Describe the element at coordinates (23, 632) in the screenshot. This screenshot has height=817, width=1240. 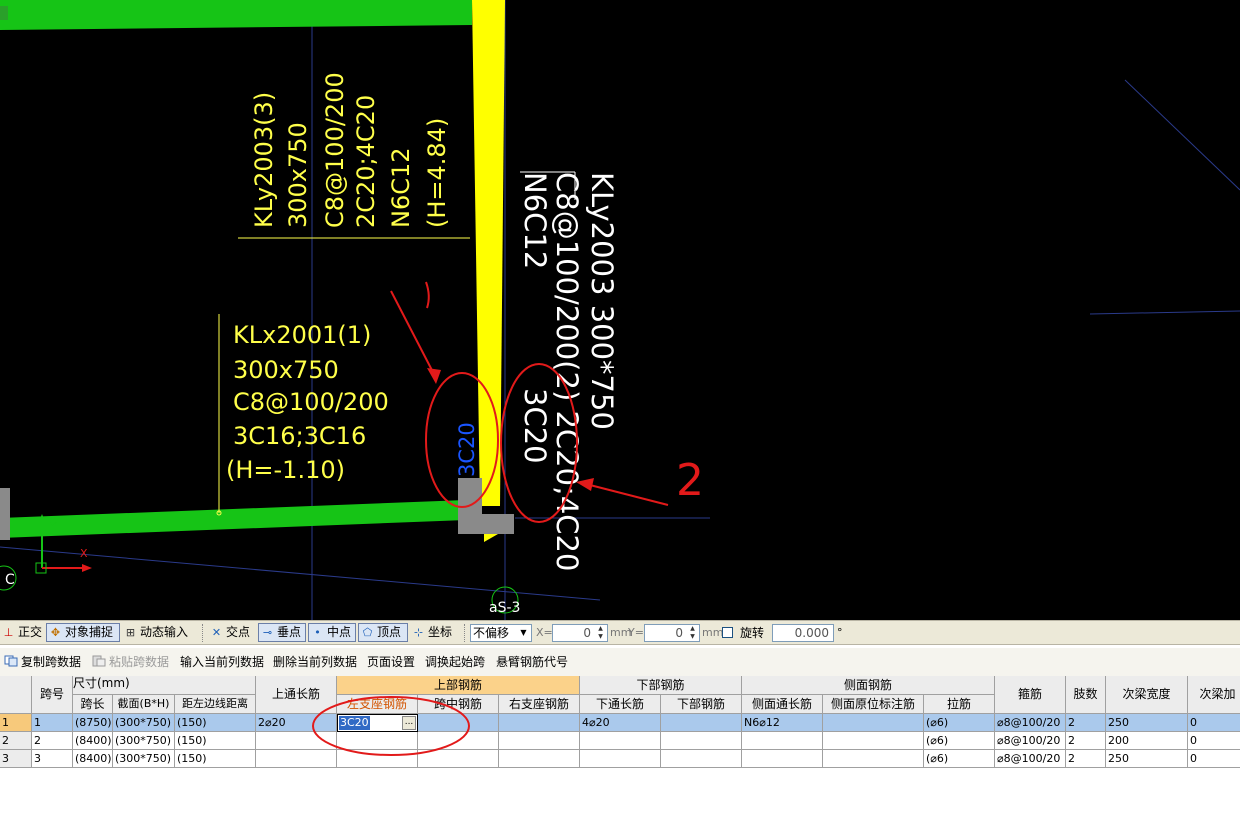
I see `ortho-toggle: ⊥ 正交` at that location.